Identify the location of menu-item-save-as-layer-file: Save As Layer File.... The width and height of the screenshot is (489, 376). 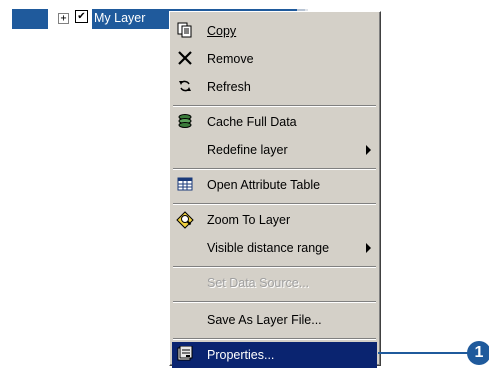
(274, 320).